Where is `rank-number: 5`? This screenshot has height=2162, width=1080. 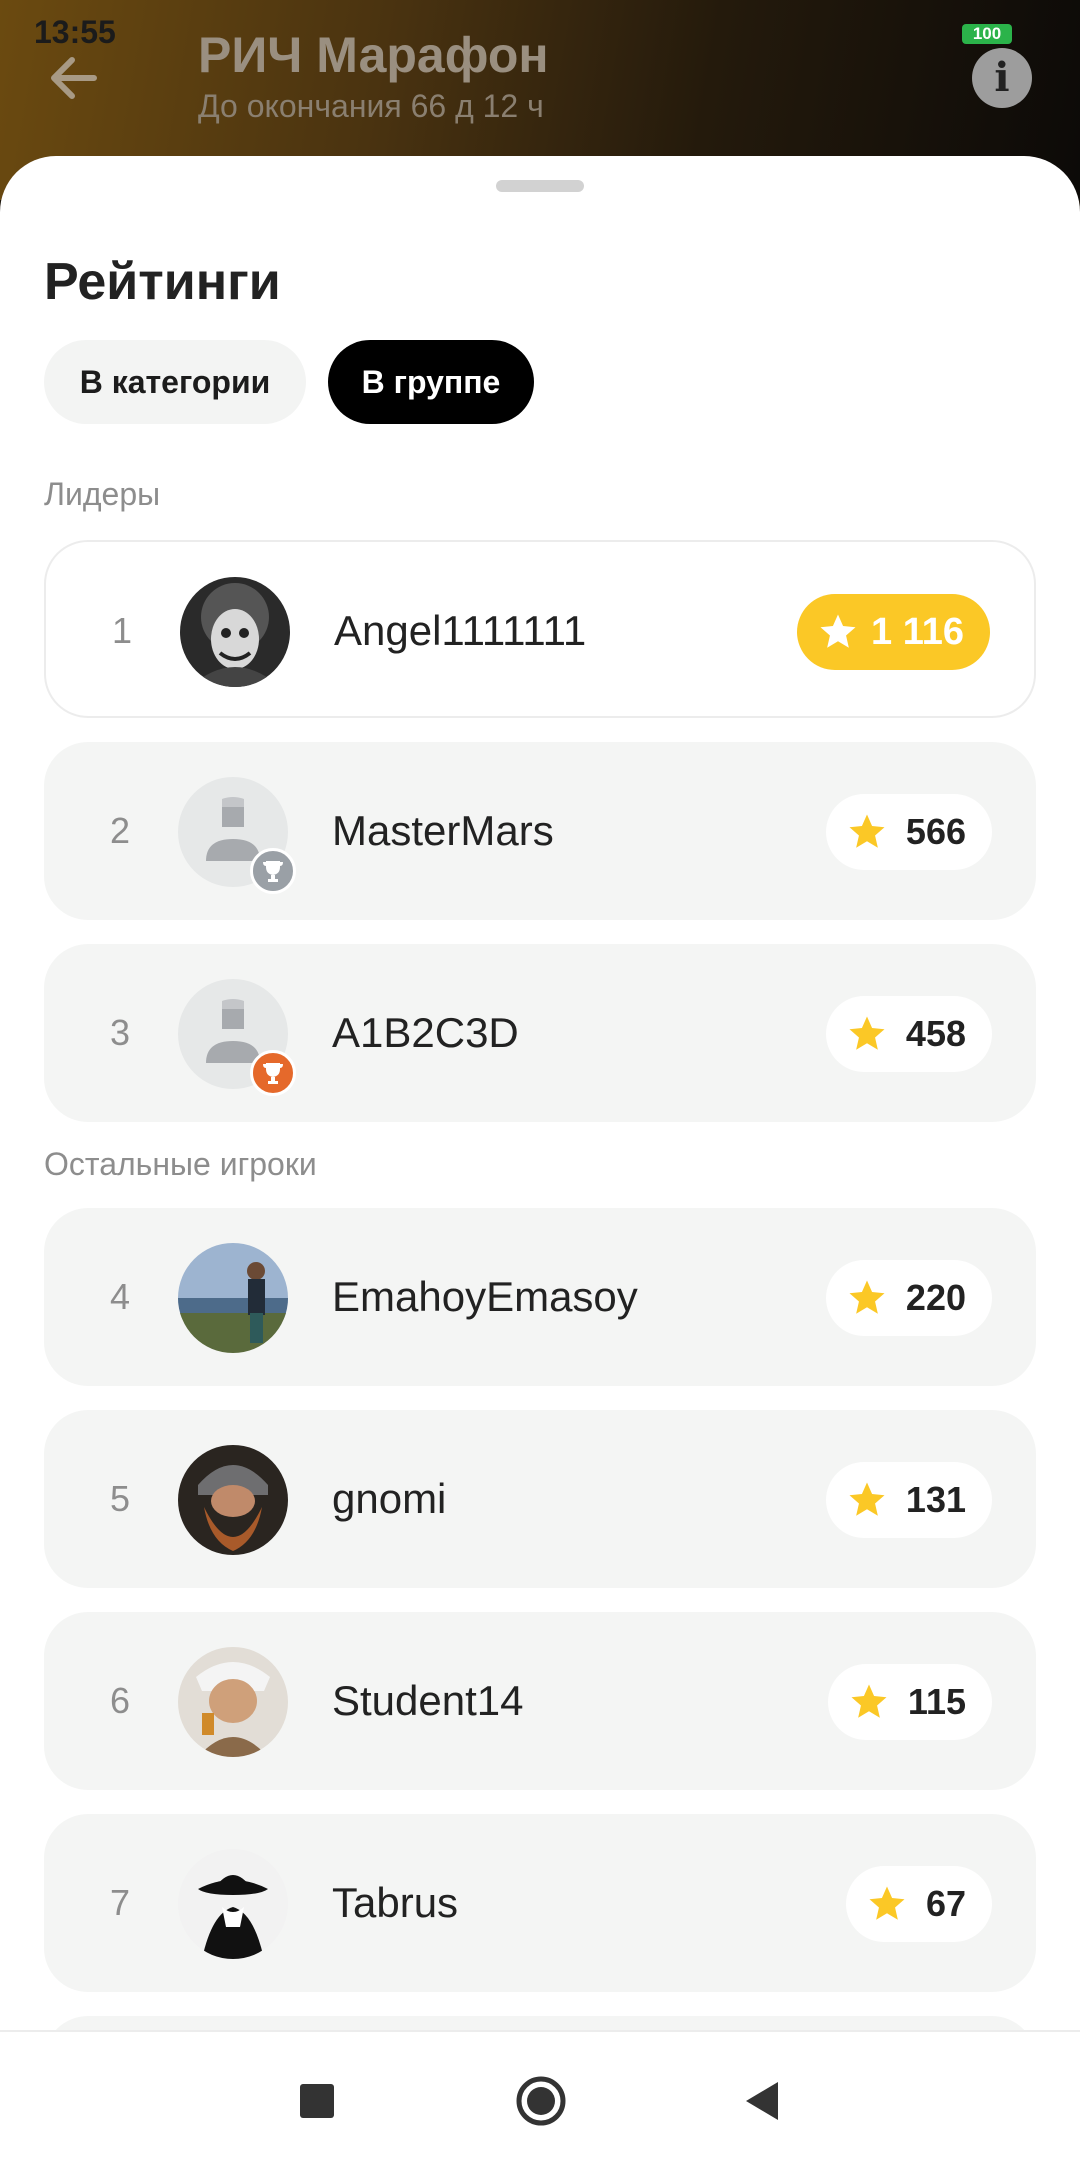
rank-number: 5 is located at coordinates (120, 1498).